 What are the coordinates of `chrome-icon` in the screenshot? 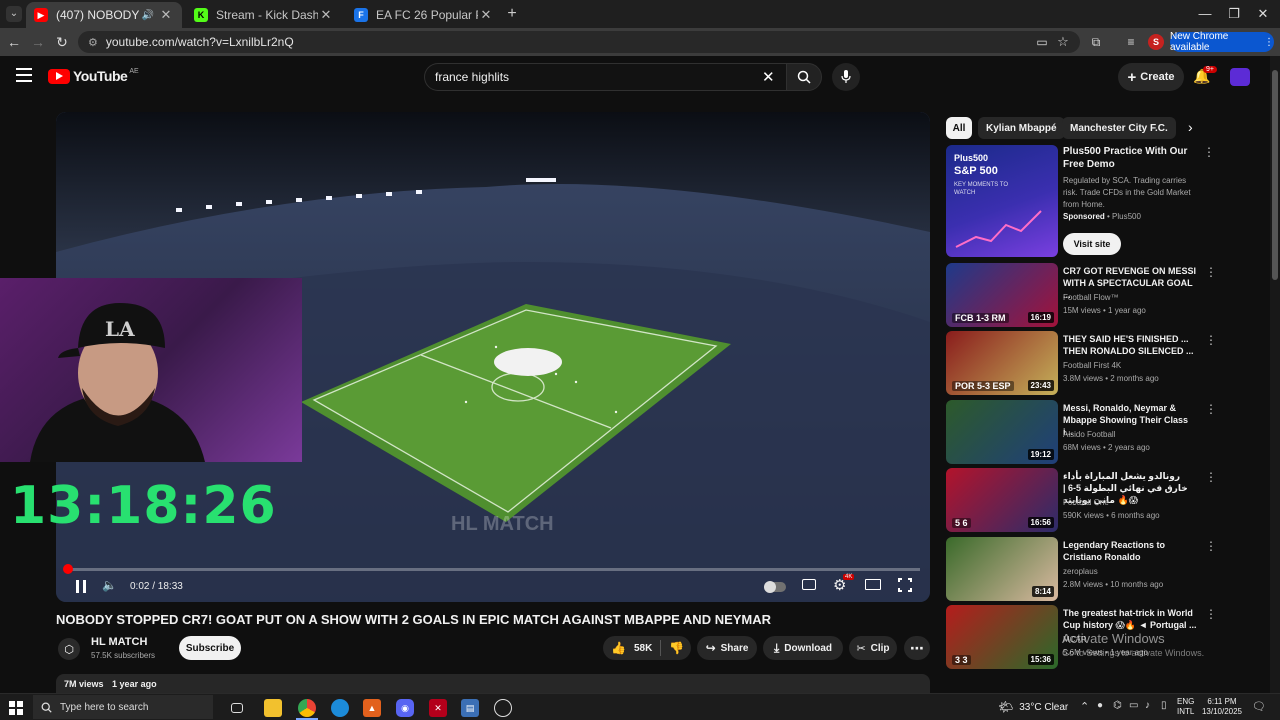 It's located at (307, 708).